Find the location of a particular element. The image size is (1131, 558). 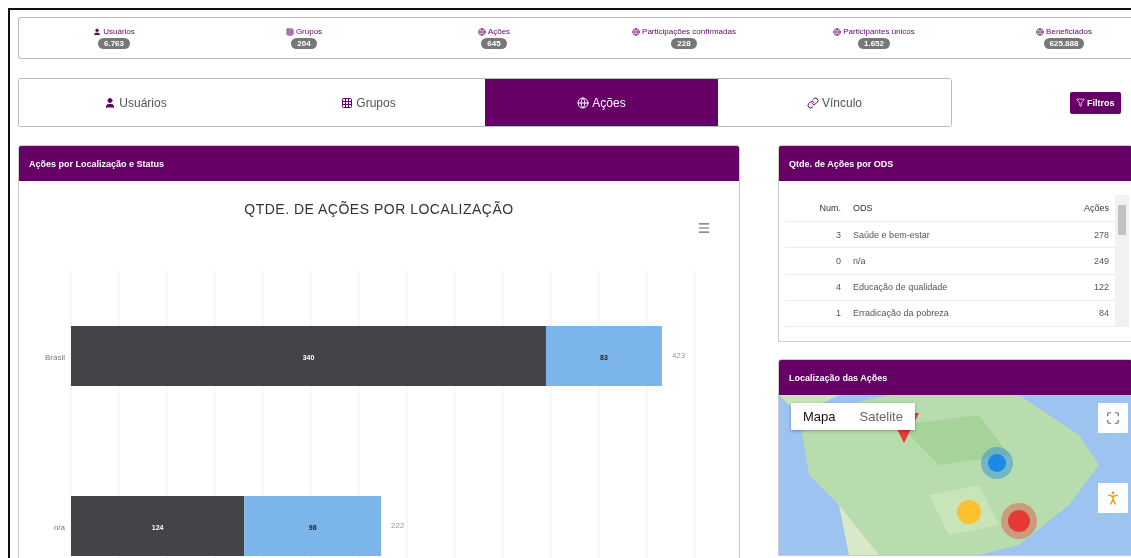

filter-button: Filtros is located at coordinates (1095, 102).